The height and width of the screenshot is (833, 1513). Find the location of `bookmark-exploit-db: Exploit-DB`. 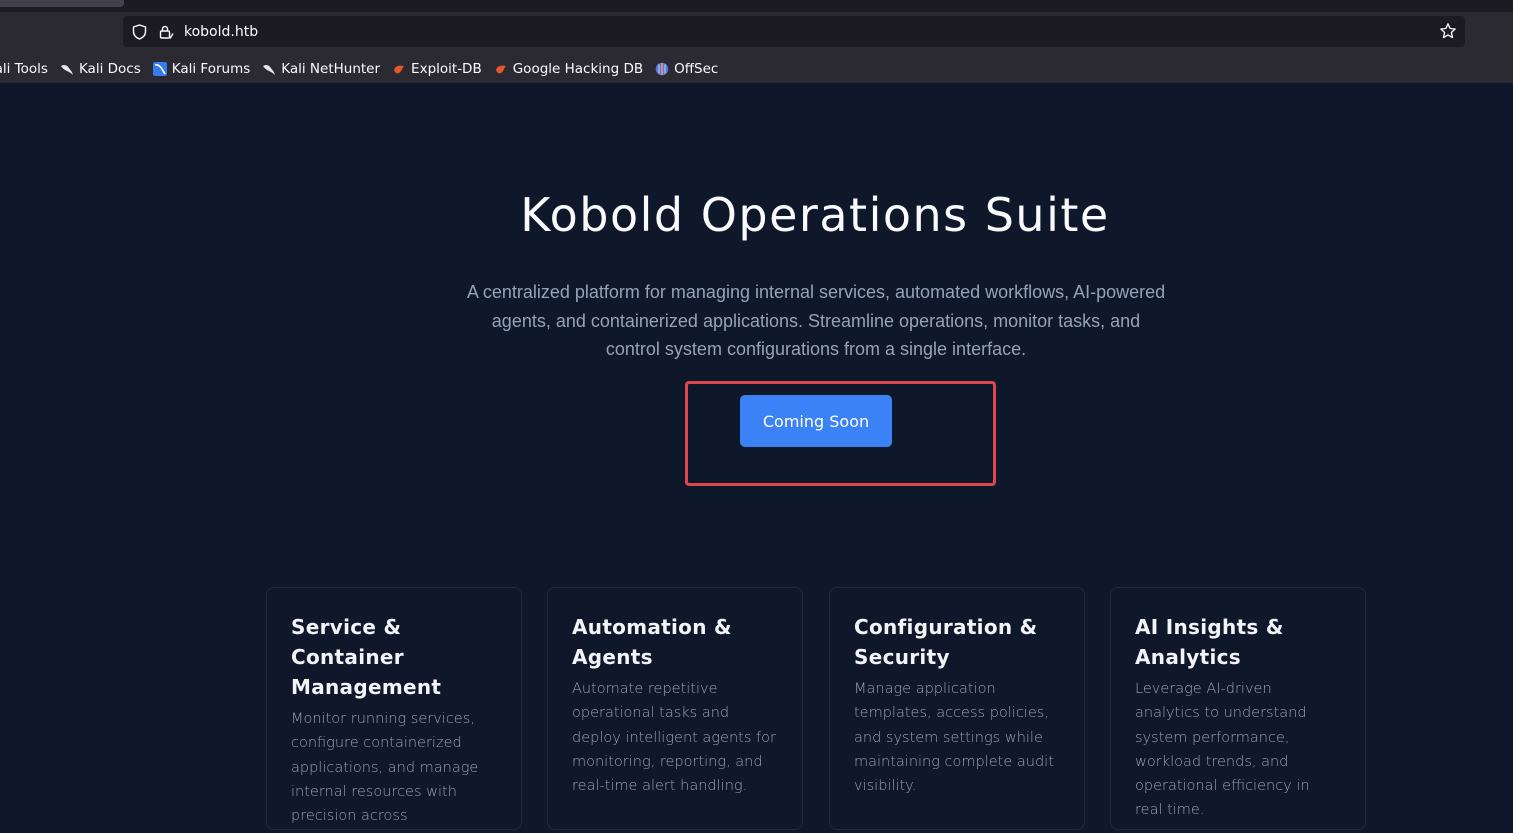

bookmark-exploit-db: Exploit-DB is located at coordinates (437, 69).